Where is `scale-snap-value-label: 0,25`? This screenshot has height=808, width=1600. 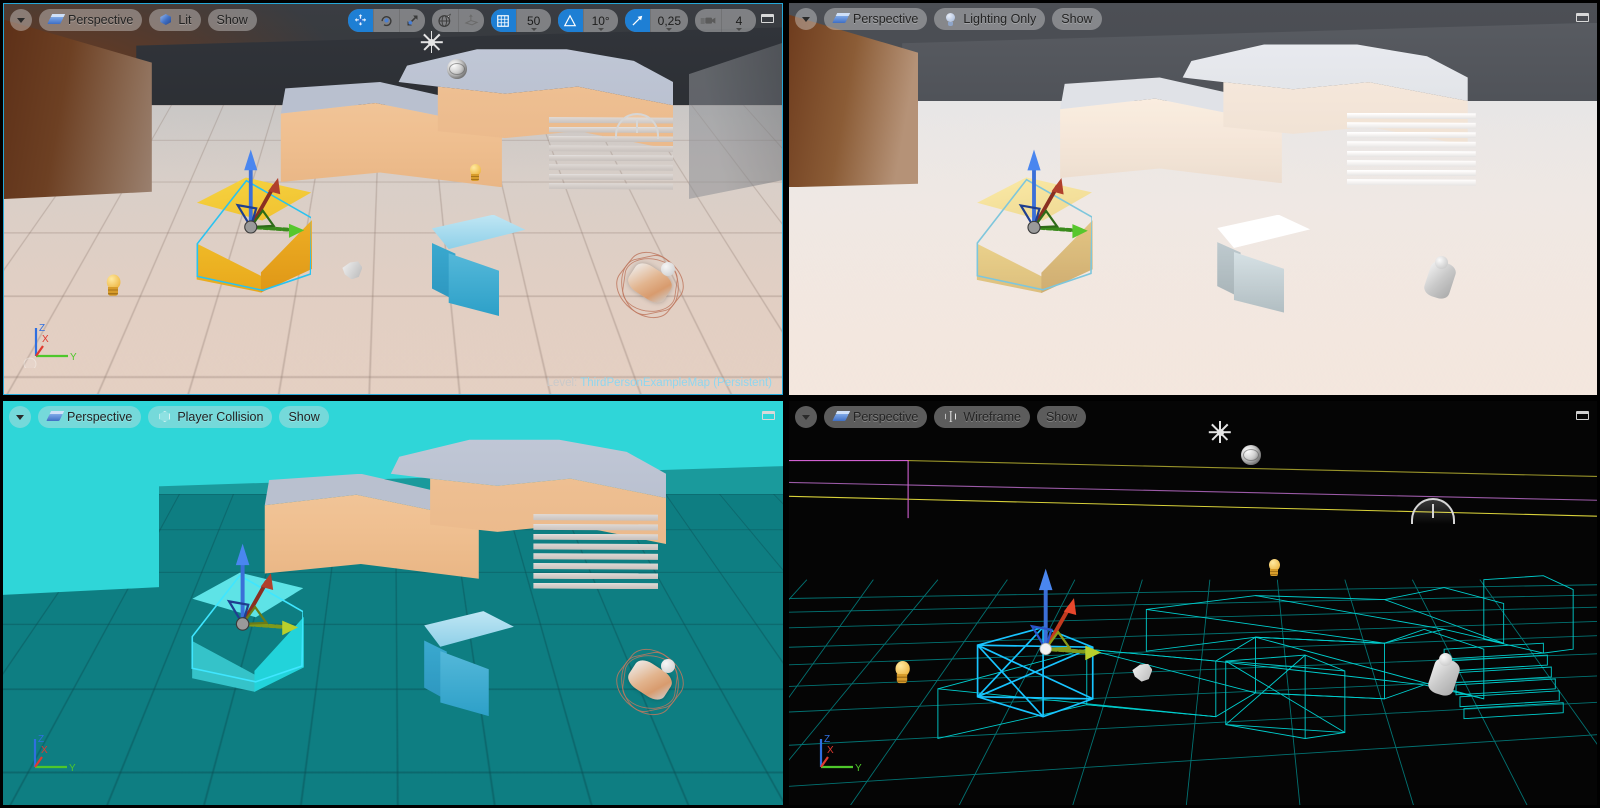 scale-snap-value-label: 0,25 is located at coordinates (669, 20).